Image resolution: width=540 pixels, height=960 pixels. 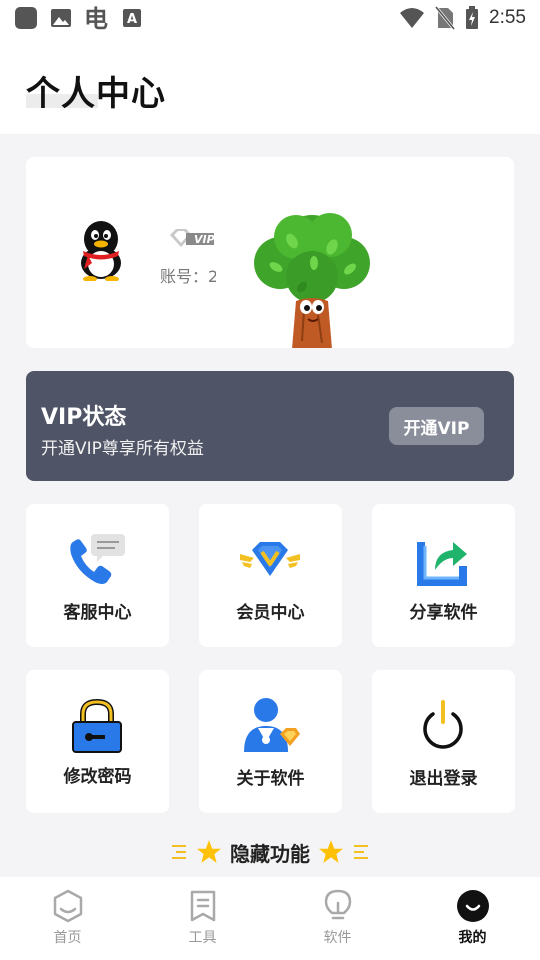 I want to click on tile-about-app-label: 关于软件, so click(x=270, y=779).